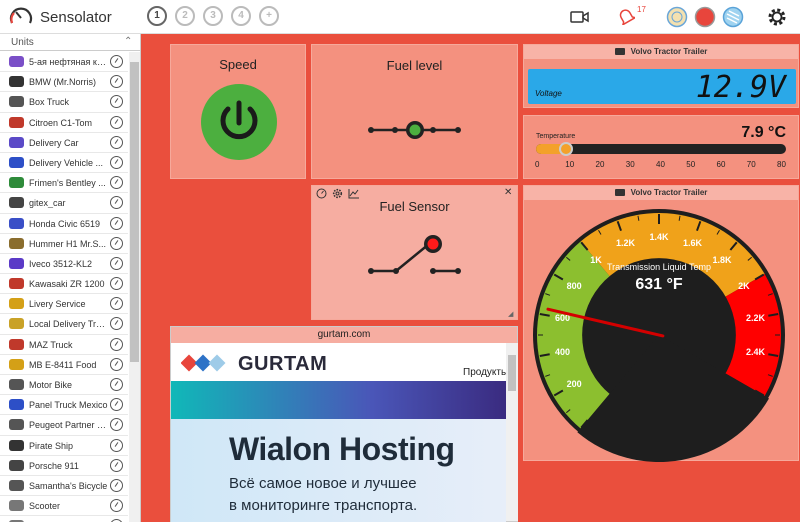 Image resolution: width=800 pixels, height=522 pixels. What do you see at coordinates (67, 284) in the screenshot?
I see `unit-name: Kawasaki ZR 1200` at bounding box center [67, 284].